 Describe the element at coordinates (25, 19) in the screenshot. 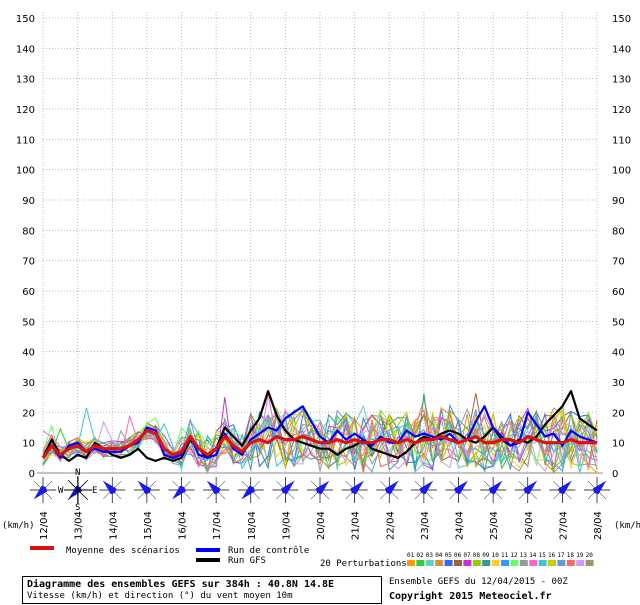

I see `y-tick-label-left: 150` at that location.